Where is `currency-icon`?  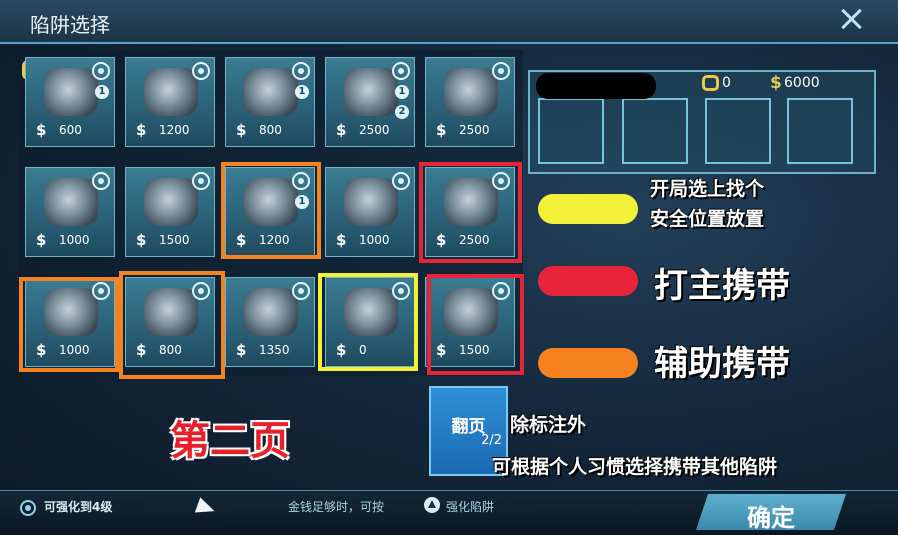
currency-icon is located at coordinates (710, 83).